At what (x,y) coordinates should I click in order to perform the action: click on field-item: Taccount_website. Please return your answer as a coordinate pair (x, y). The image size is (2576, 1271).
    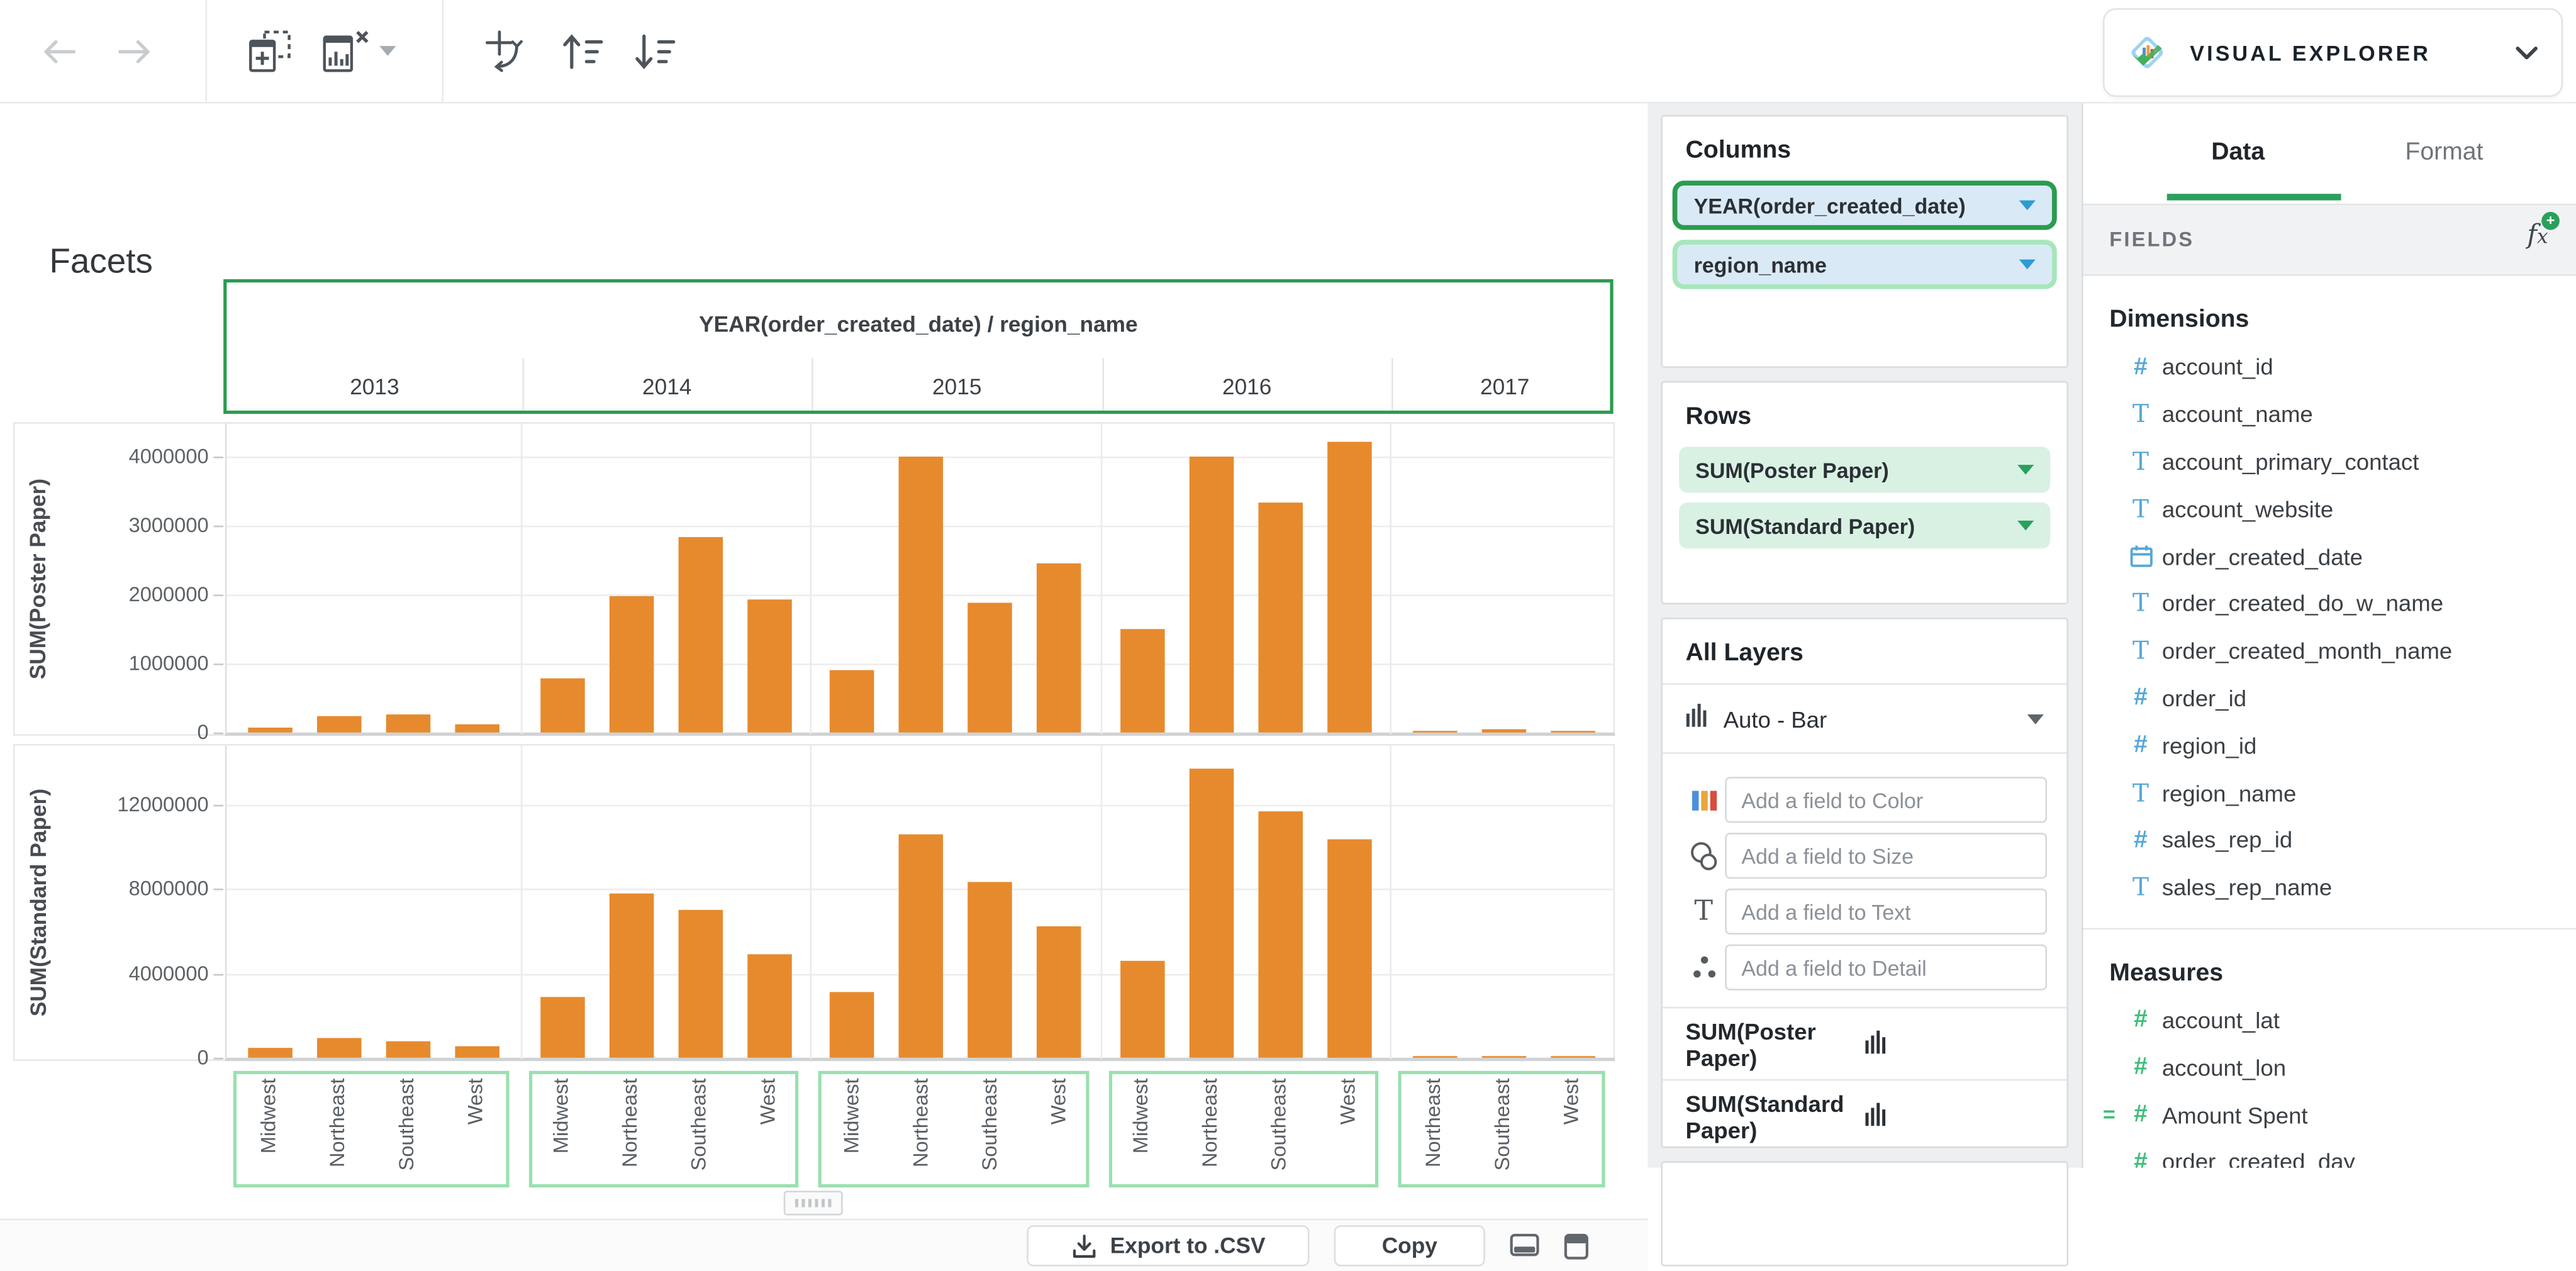
    Looking at the image, I should click on (2329, 508).